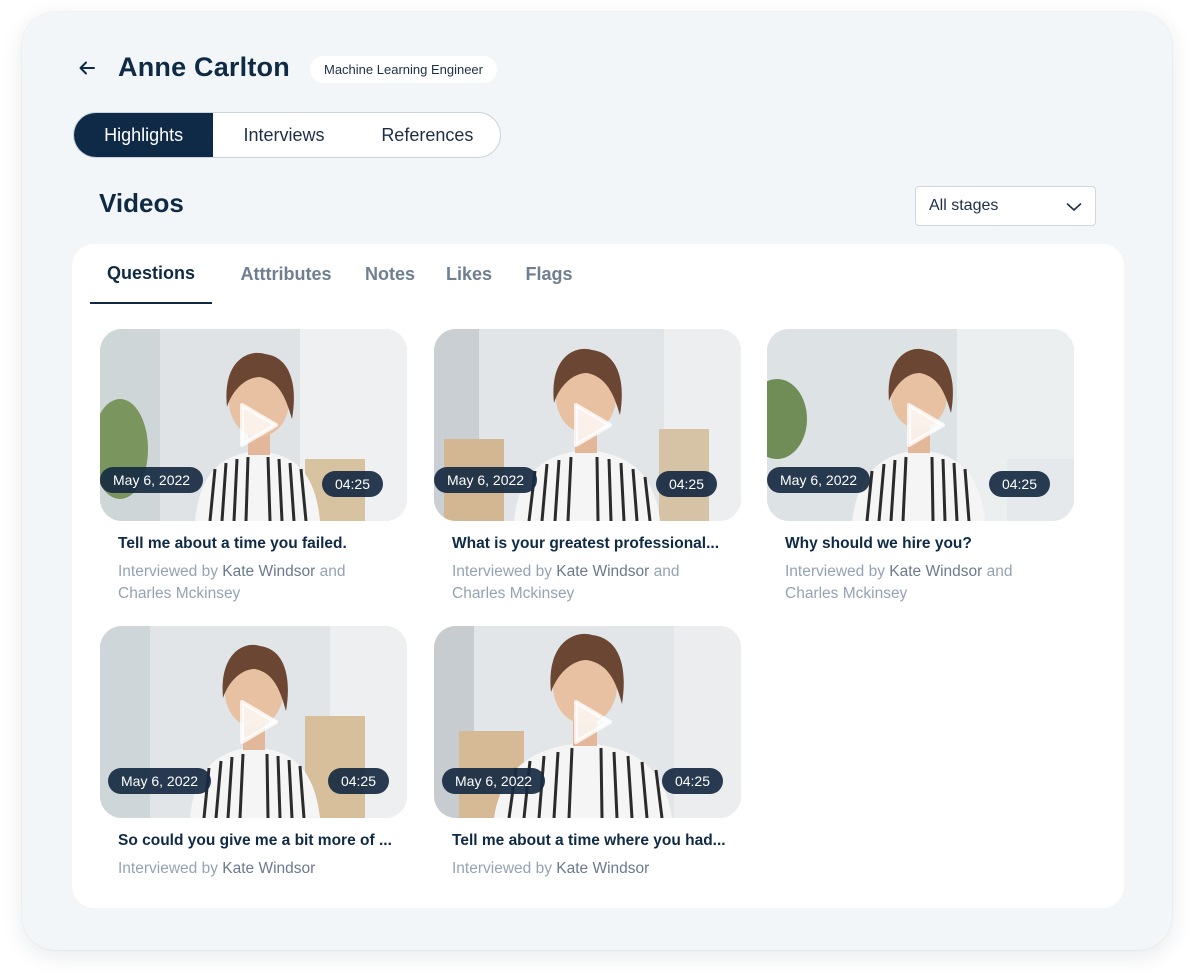 The width and height of the screenshot is (1194, 976). What do you see at coordinates (87, 68) in the screenshot?
I see `back-arrow-icon` at bounding box center [87, 68].